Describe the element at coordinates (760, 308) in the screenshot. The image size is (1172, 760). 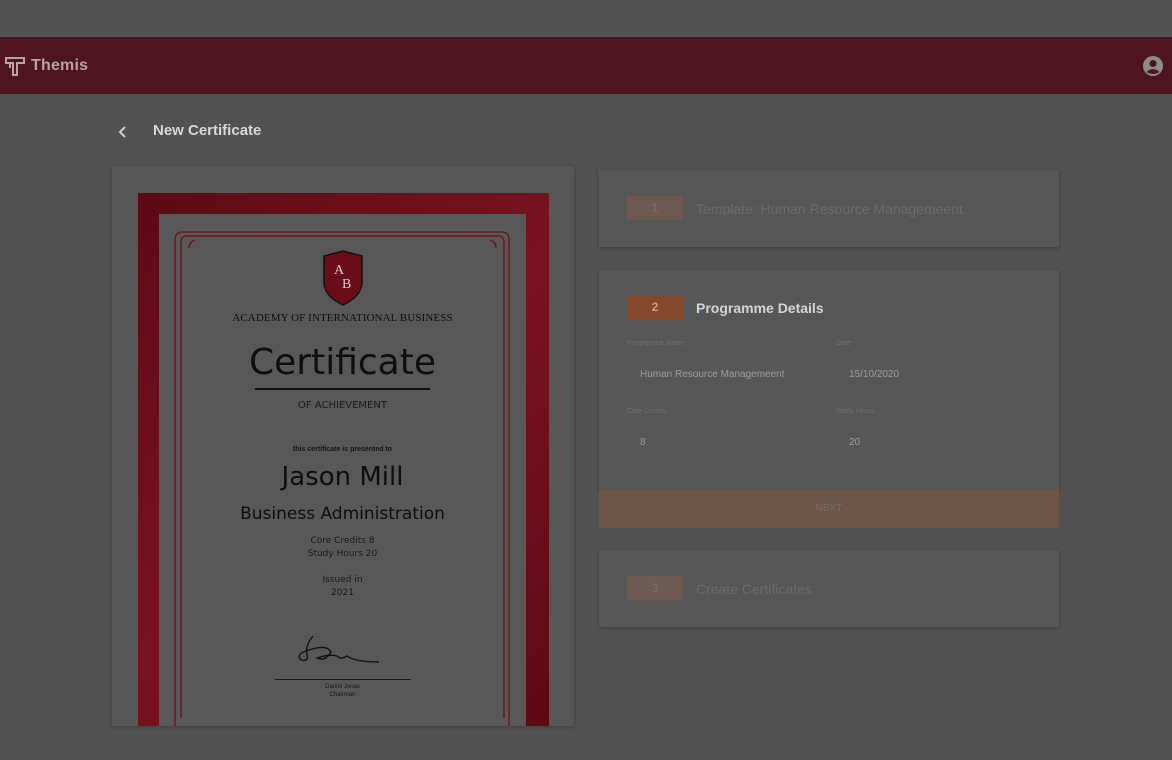
I see `step-2-title: Programme Details` at that location.